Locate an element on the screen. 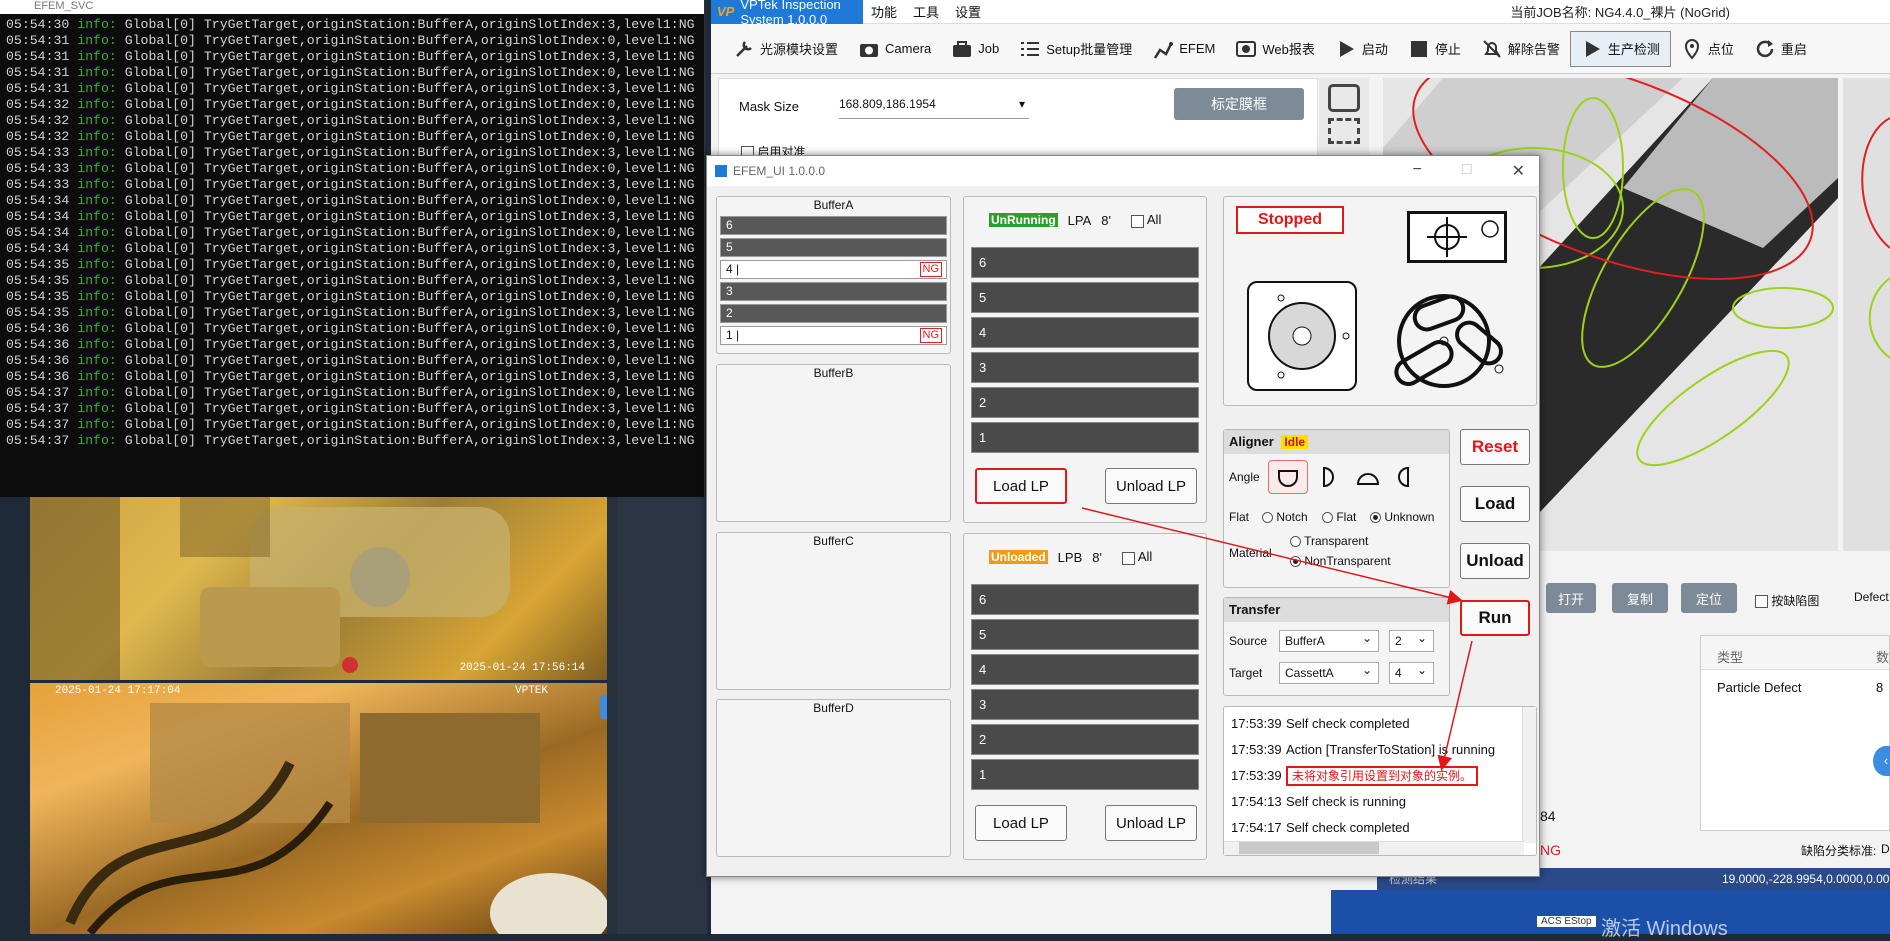 The height and width of the screenshot is (941, 1890). defect-bg-checkbox: 按缺陷图 is located at coordinates (1787, 600).